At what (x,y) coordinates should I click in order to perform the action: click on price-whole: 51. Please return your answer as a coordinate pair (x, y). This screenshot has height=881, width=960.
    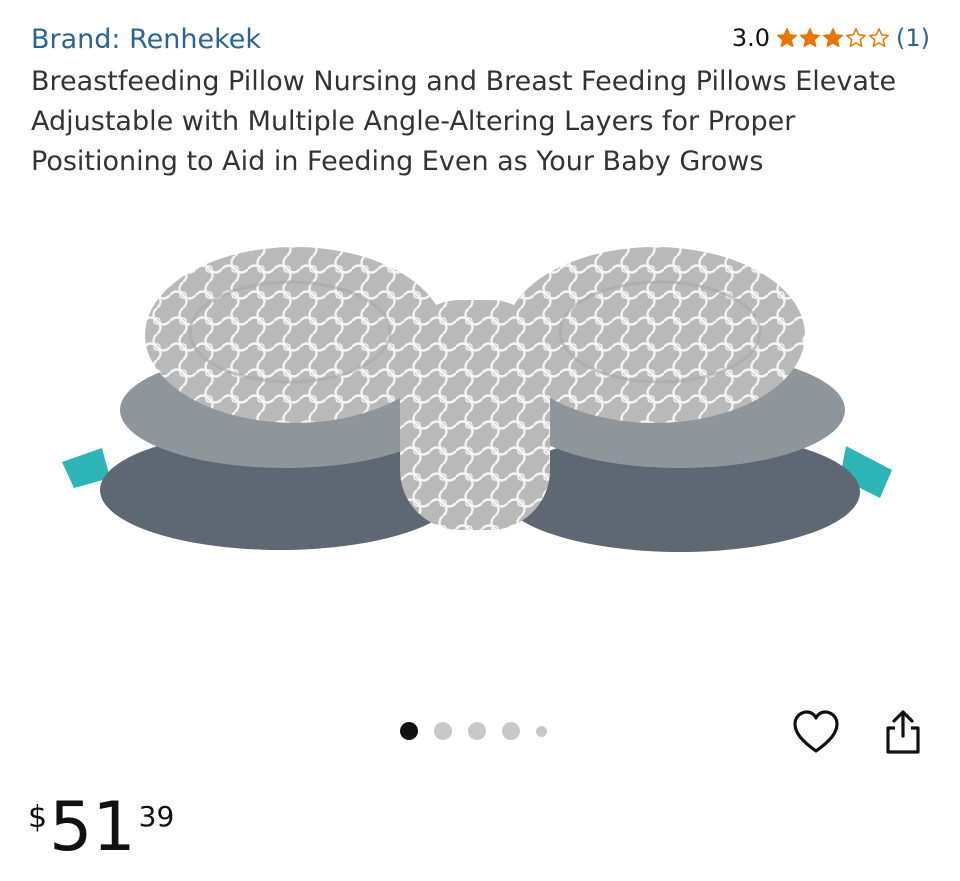
    Looking at the image, I should click on (92, 827).